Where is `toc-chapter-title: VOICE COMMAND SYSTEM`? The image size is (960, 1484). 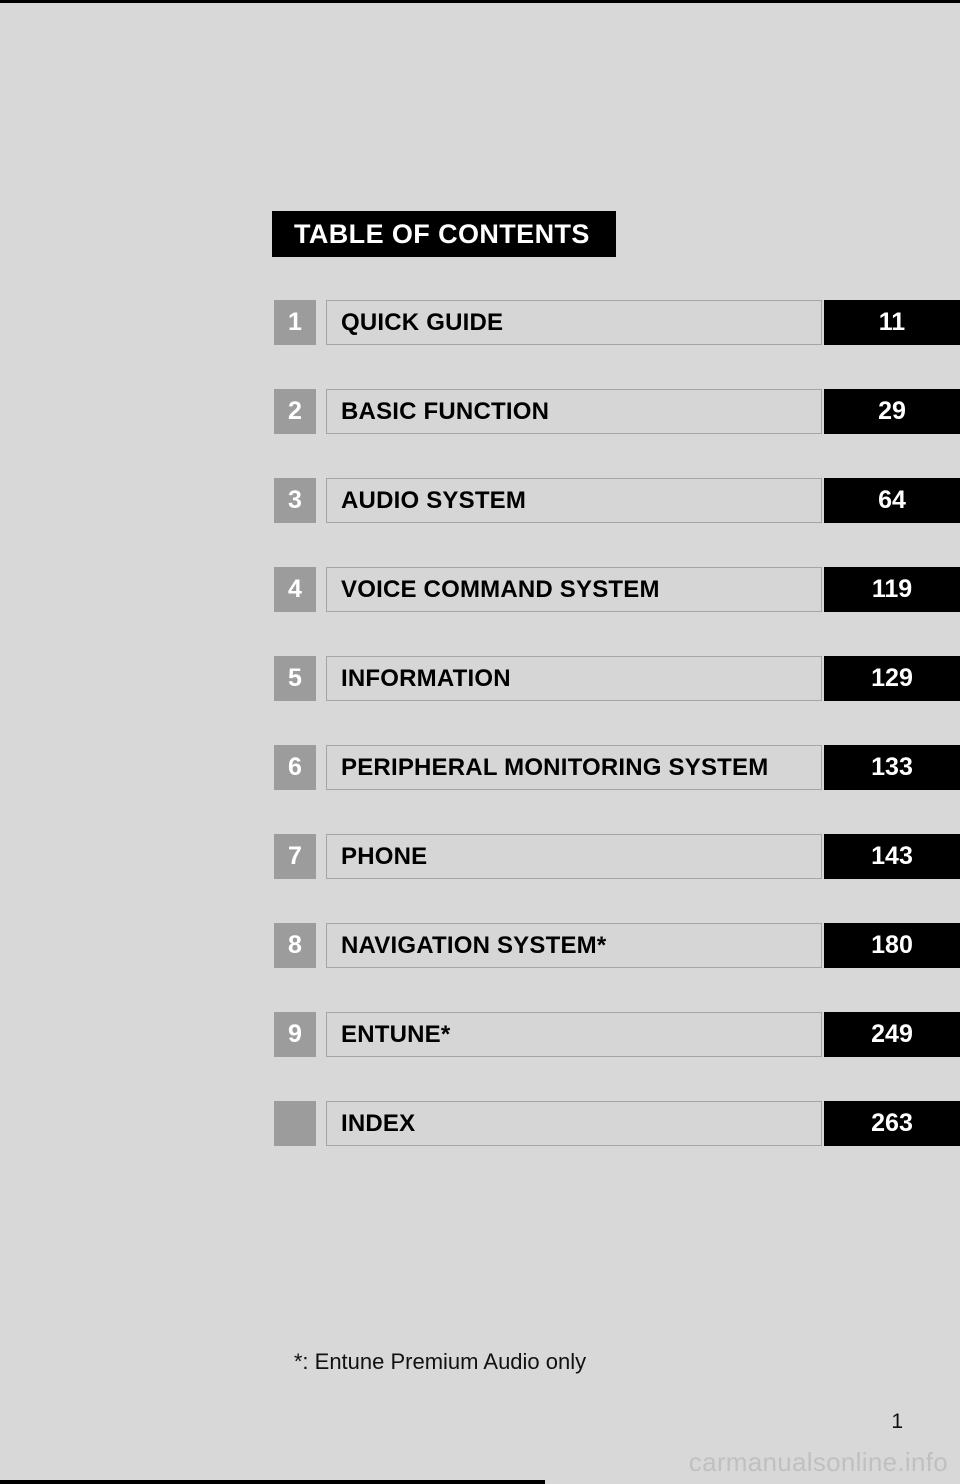
toc-chapter-title: VOICE COMMAND SYSTEM is located at coordinates (574, 589).